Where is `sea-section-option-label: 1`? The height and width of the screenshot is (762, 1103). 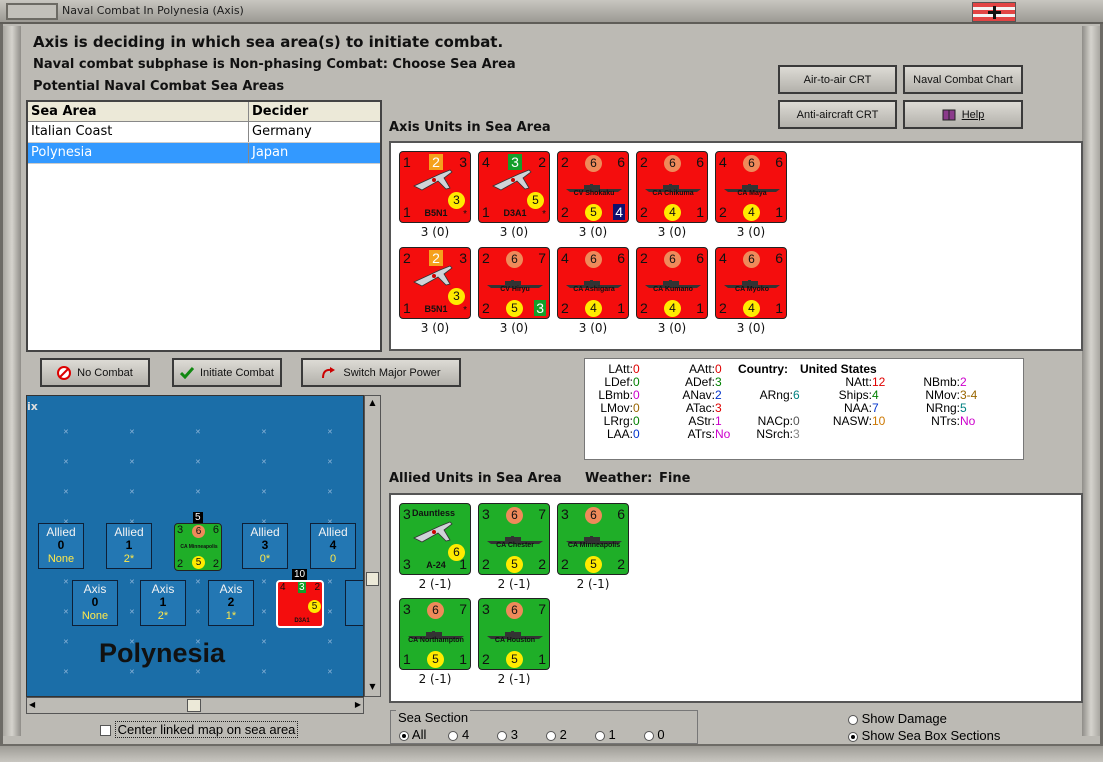 sea-section-option-label: 1 is located at coordinates (610, 734).